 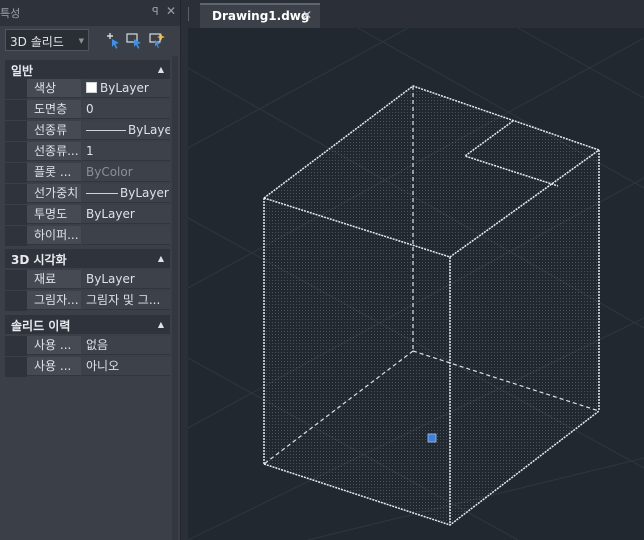 What do you see at coordinates (54, 130) in the screenshot?
I see `property-name: 선종류` at bounding box center [54, 130].